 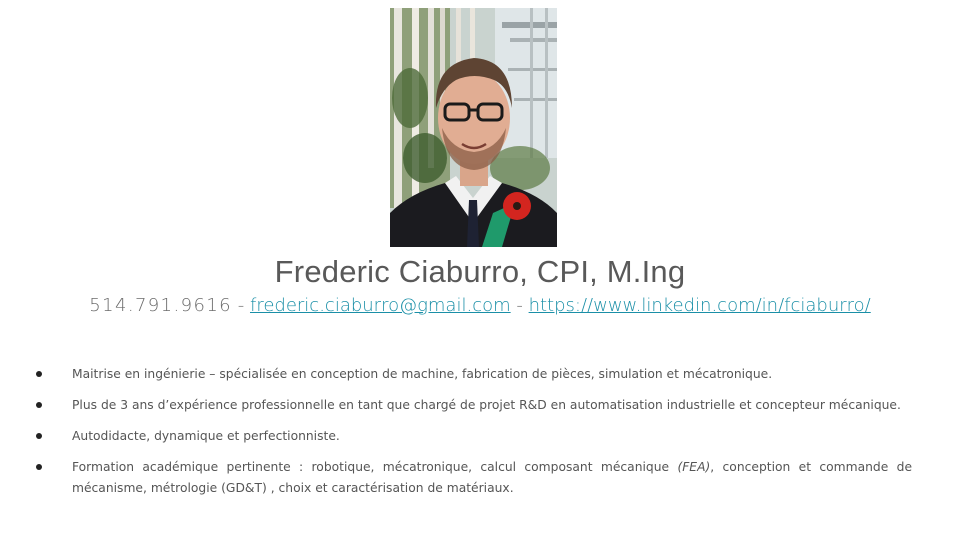 I want to click on list-item-emphasis: (FEA), so click(x=694, y=467).